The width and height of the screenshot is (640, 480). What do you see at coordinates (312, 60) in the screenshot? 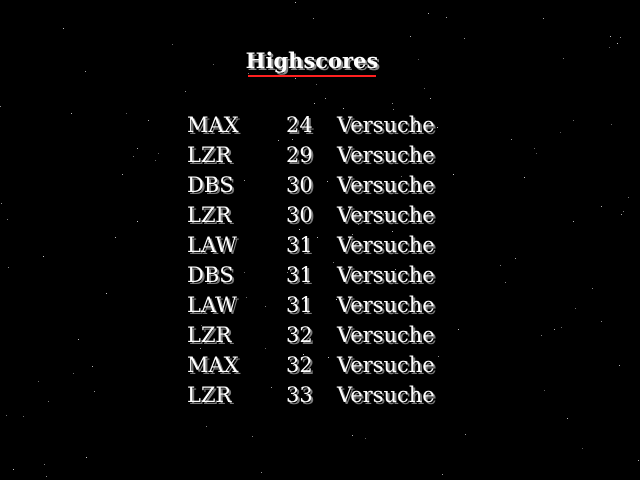
I see `highscores-title: Highscores` at bounding box center [312, 60].